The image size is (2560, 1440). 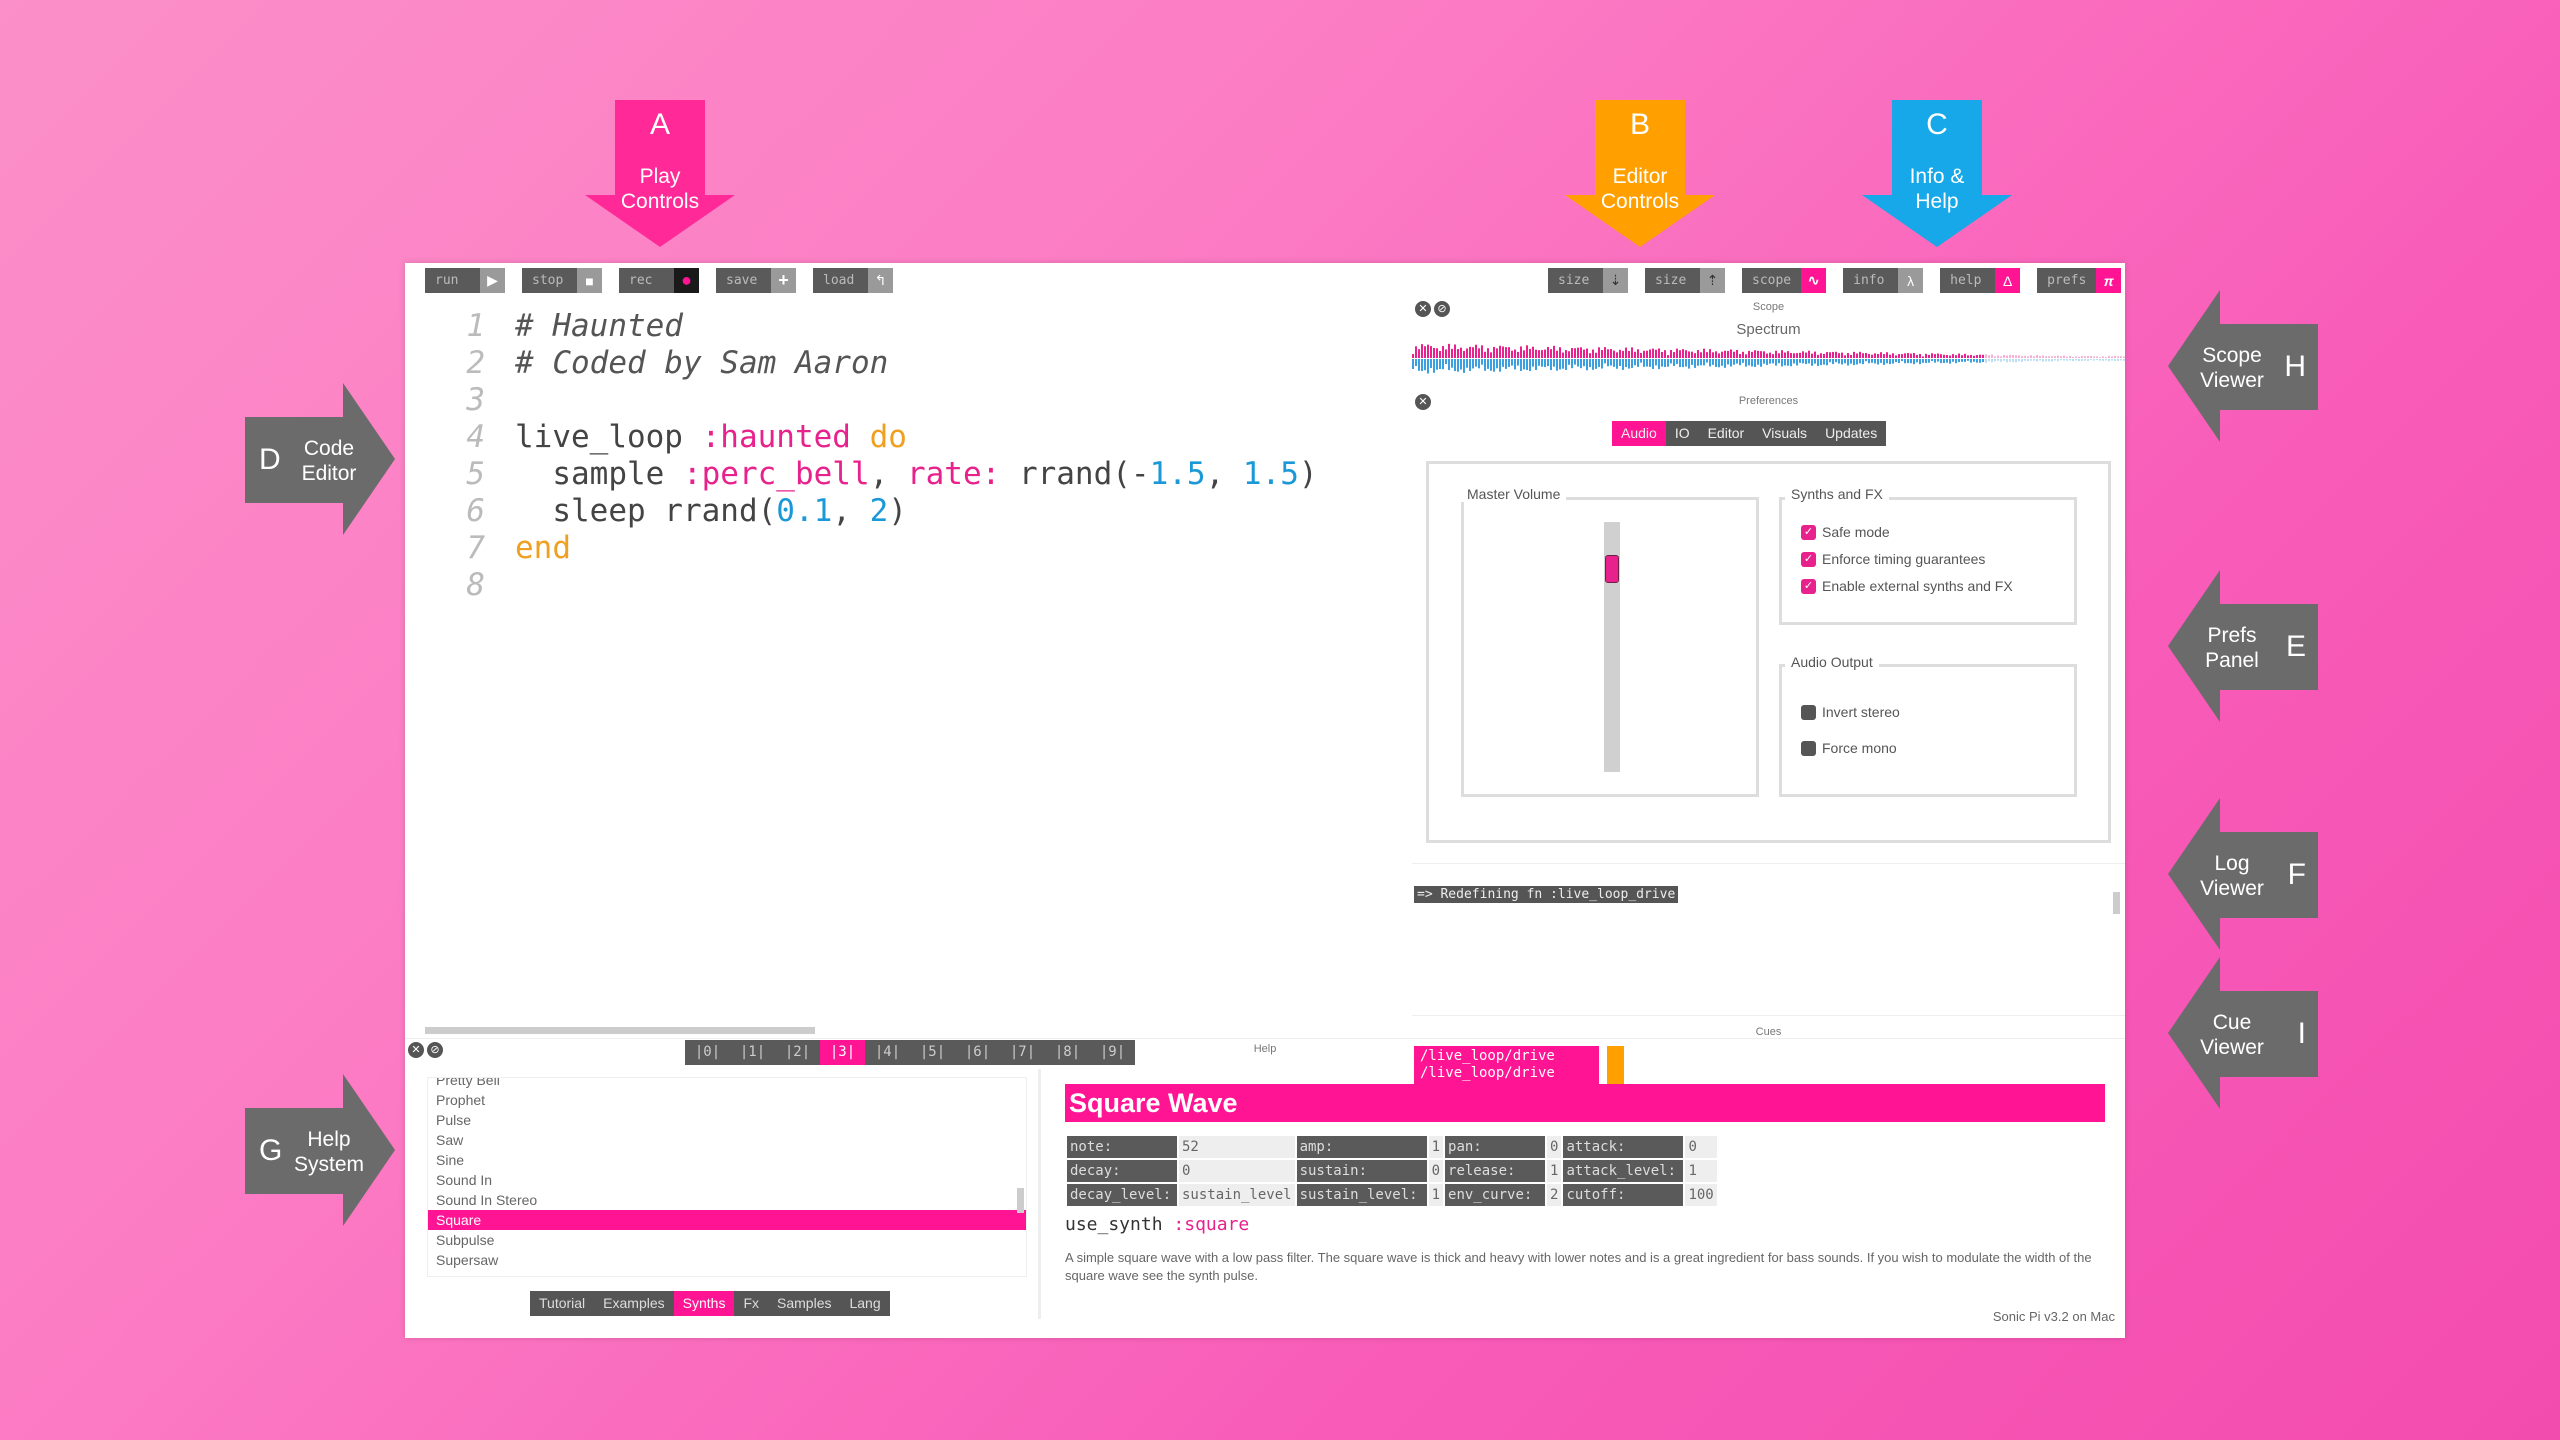 I want to click on load-button: load ↰, so click(x=853, y=280).